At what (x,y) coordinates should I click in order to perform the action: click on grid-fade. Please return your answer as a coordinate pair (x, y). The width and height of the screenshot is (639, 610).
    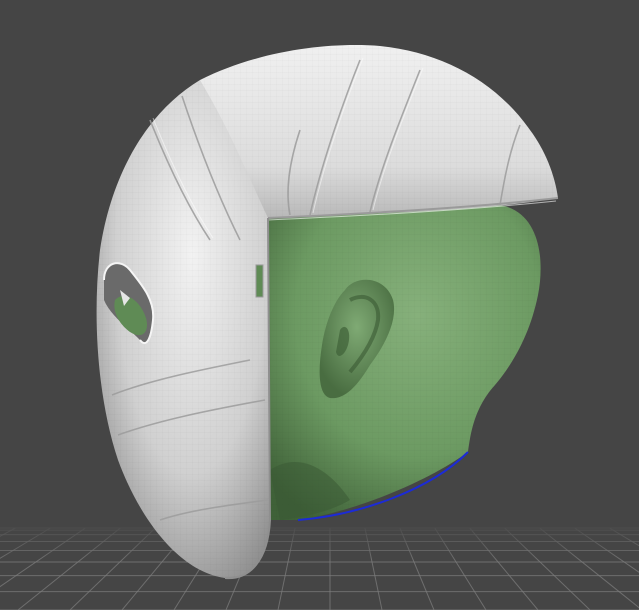
    Looking at the image, I should click on (319, 540).